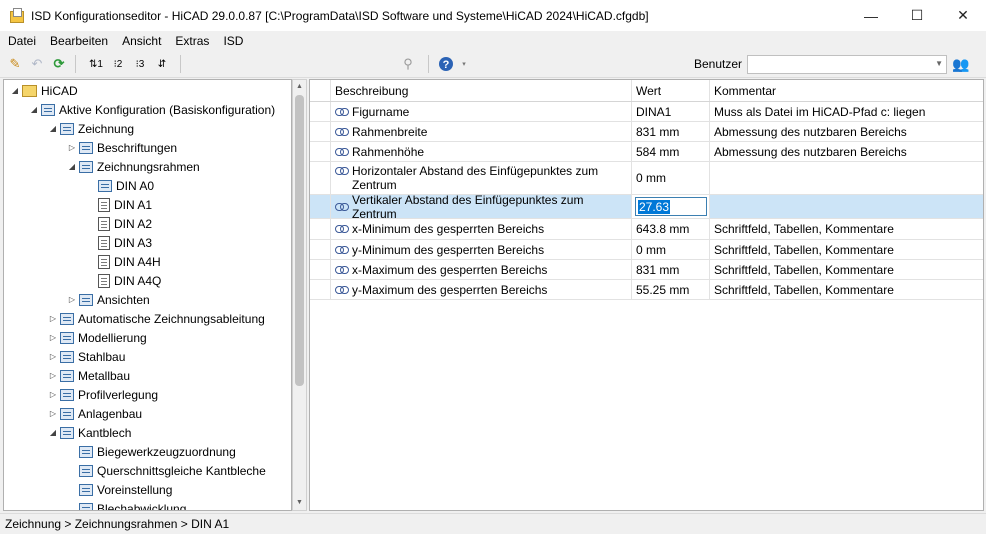 This screenshot has height=534, width=986. Describe the element at coordinates (192, 41) in the screenshot. I see `menu-extras: Extras` at that location.